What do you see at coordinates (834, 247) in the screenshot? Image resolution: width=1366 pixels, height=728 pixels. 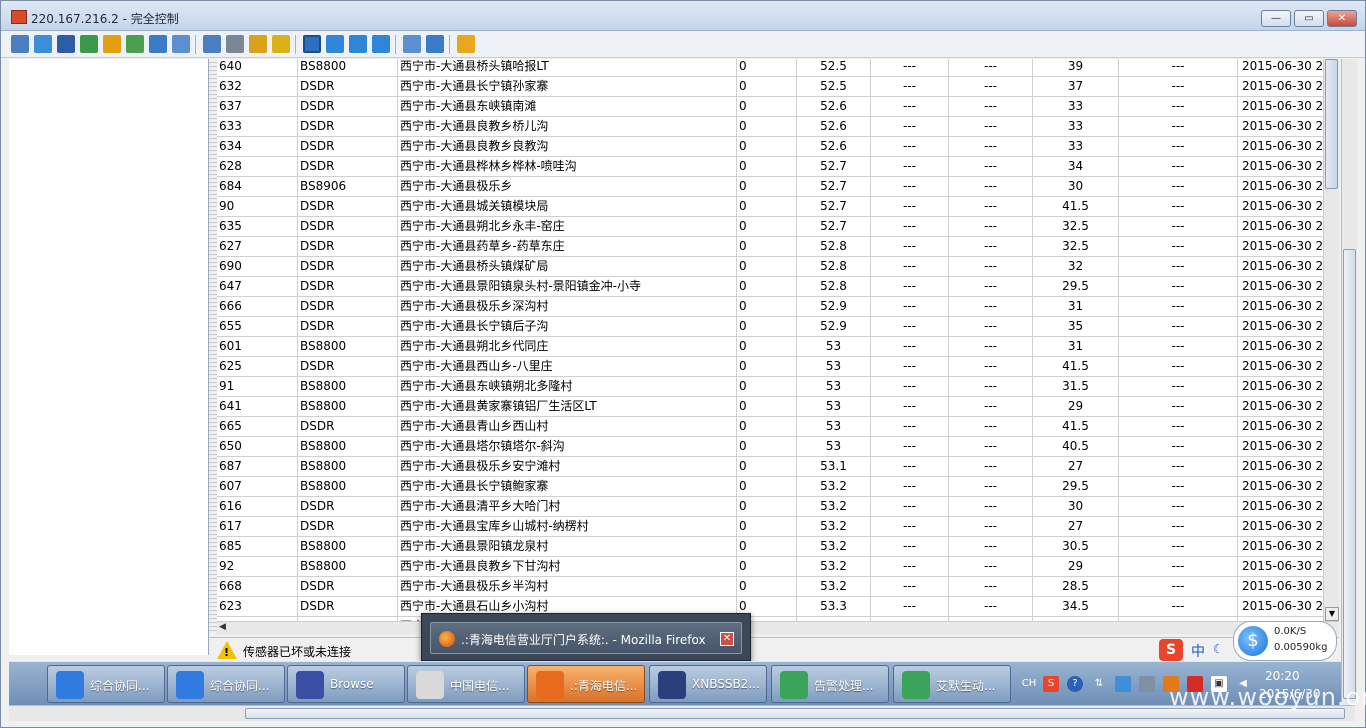 I see `table-cell: 52.8` at bounding box center [834, 247].